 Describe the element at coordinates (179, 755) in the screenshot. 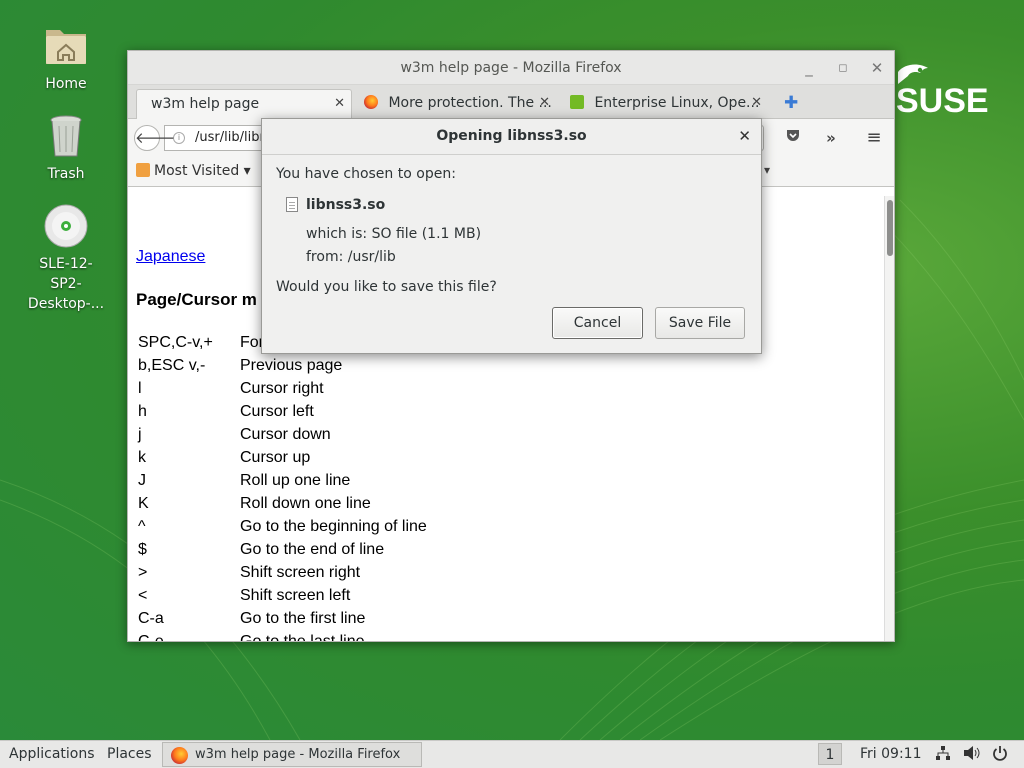

I see `firefox-icon` at that location.